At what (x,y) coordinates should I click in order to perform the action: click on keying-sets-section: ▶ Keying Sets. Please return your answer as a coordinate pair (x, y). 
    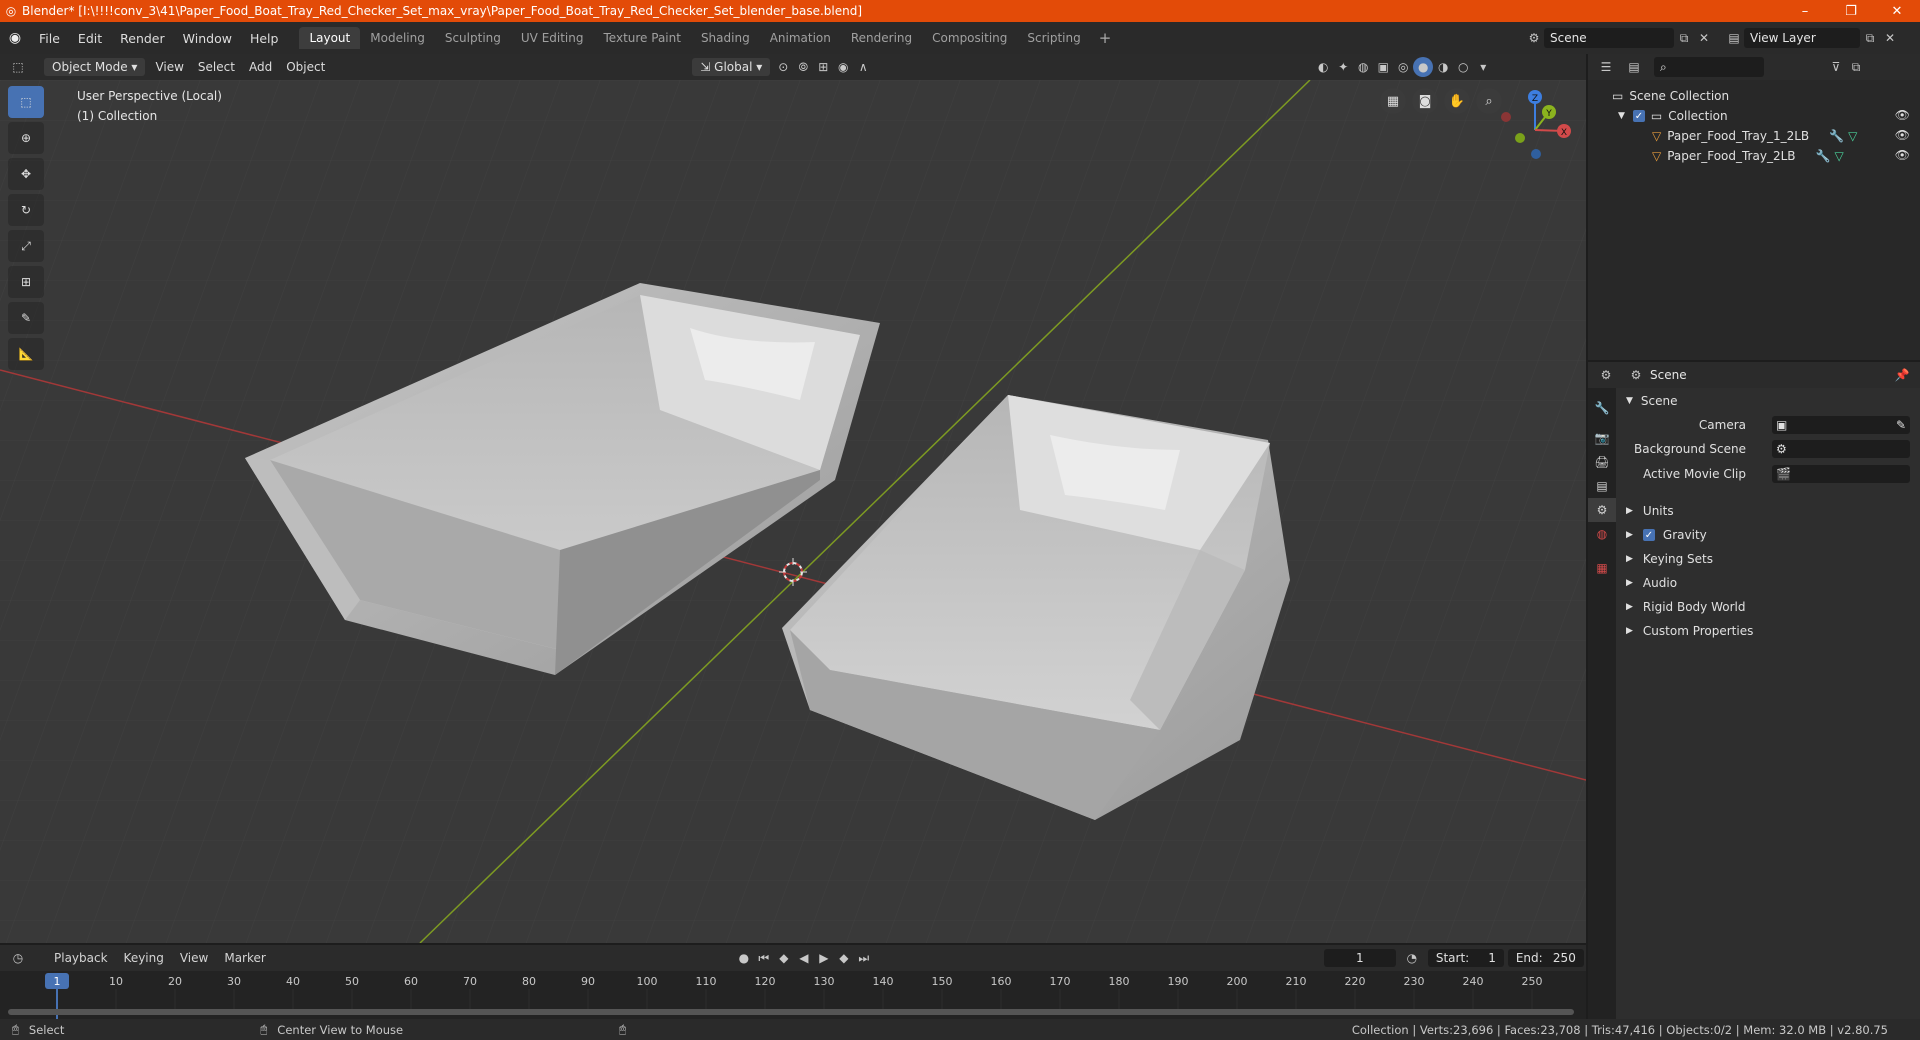
    Looking at the image, I should click on (1669, 559).